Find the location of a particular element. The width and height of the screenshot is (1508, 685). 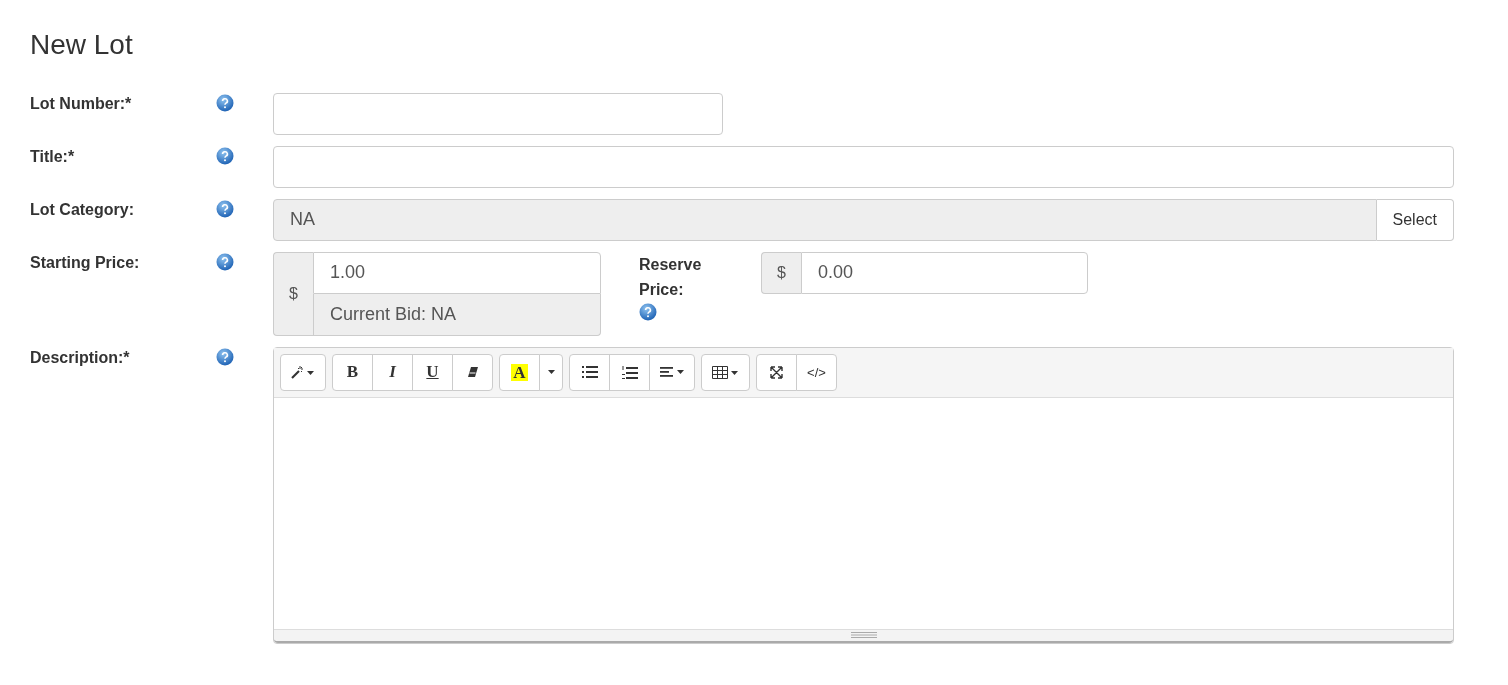

color-dropdown-button is located at coordinates (551, 372).